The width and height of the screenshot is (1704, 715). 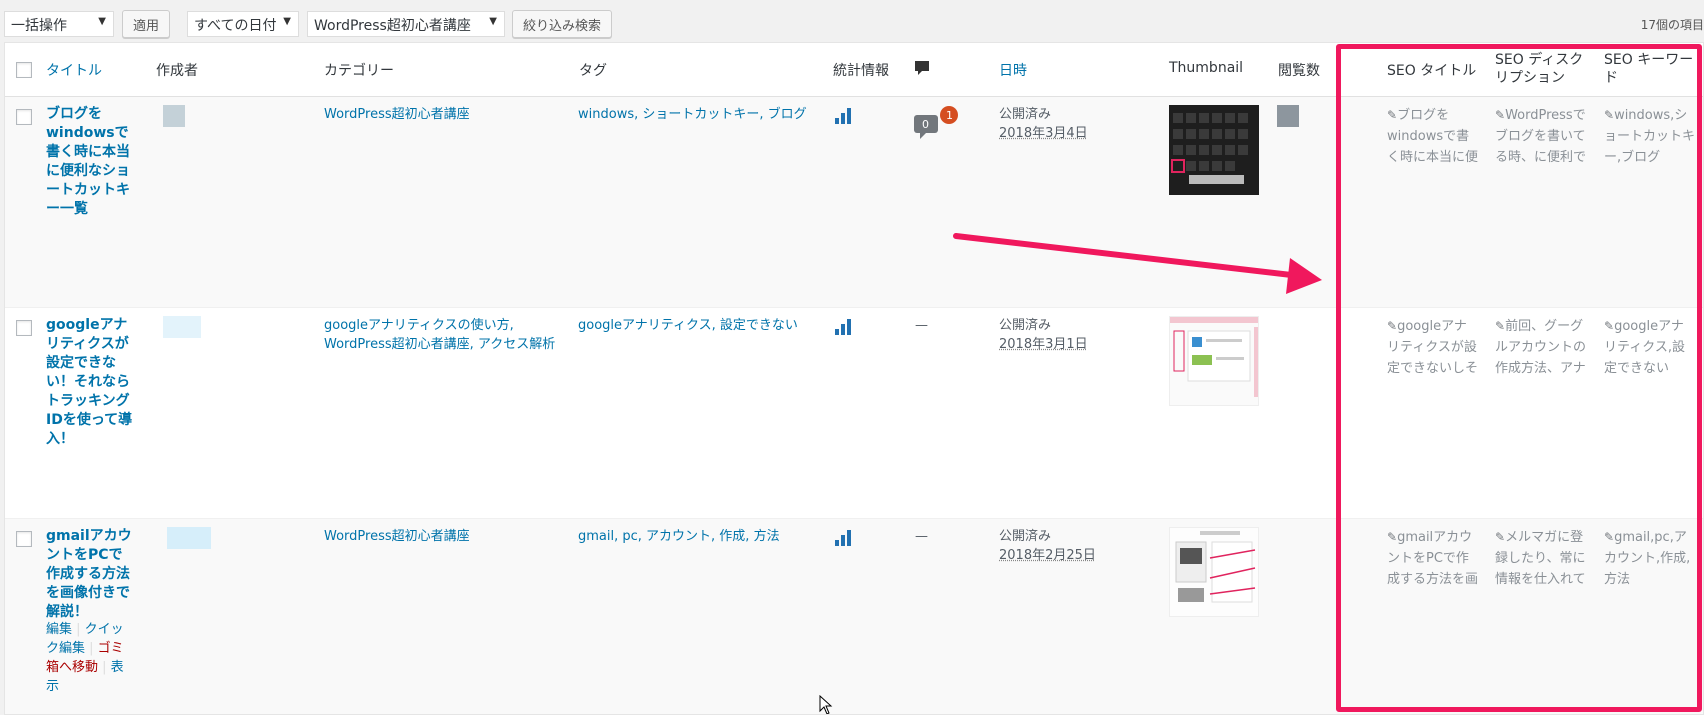 I want to click on seo-title-text: ブログをwindowsで書く時に本当に便利なショ, so click(x=1433, y=136).